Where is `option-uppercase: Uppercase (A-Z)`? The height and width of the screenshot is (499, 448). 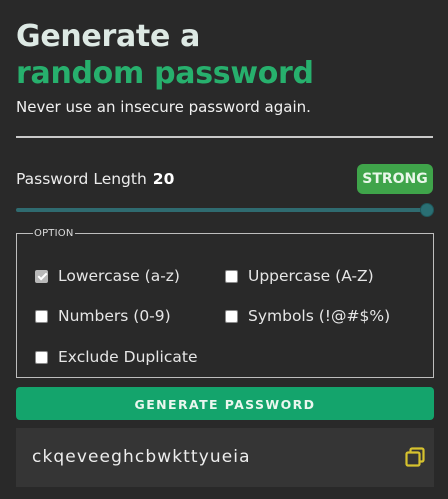
option-uppercase: Uppercase (A-Z) is located at coordinates (299, 276).